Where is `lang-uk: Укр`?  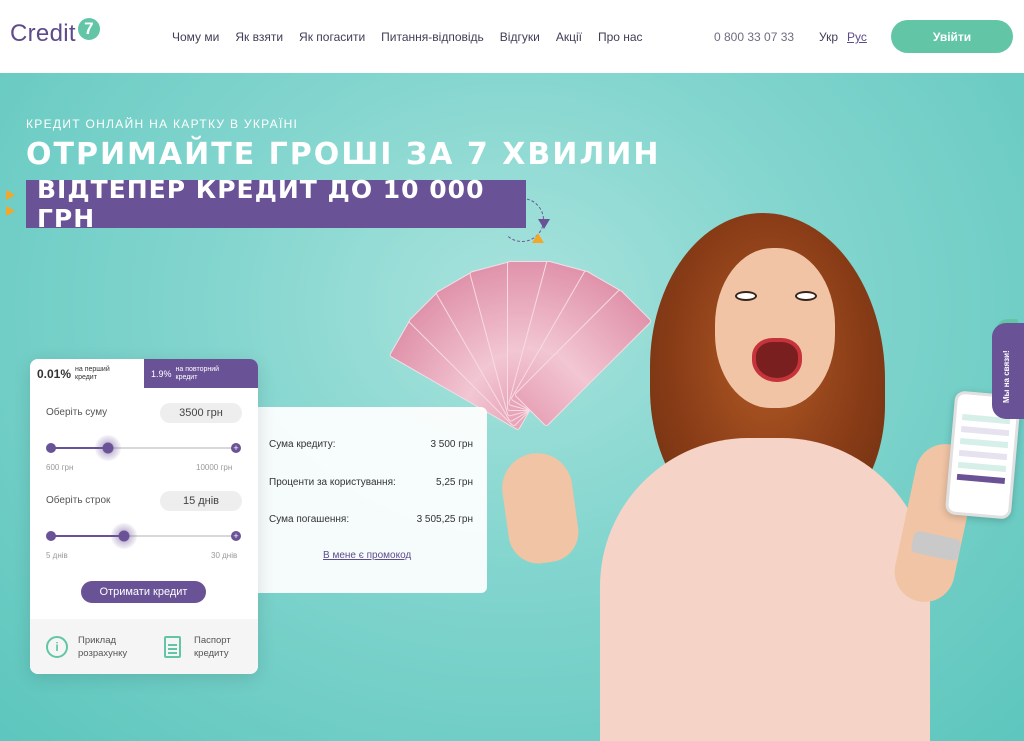
lang-uk: Укр is located at coordinates (828, 37).